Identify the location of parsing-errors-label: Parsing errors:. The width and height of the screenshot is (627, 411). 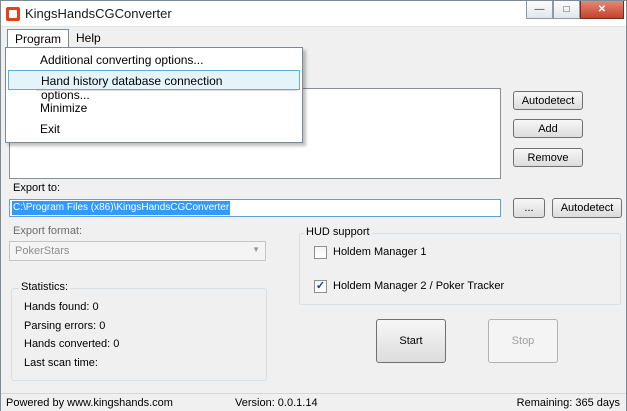
(60, 326).